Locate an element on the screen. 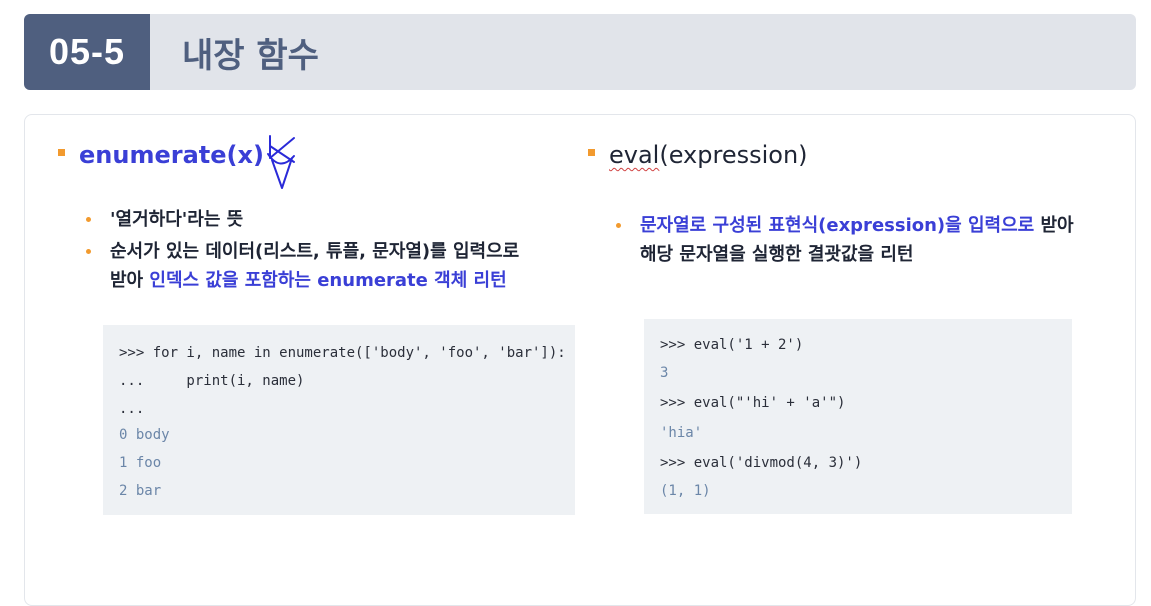 The width and height of the screenshot is (1151, 606). code-line: ... print(i, name) is located at coordinates (212, 381).